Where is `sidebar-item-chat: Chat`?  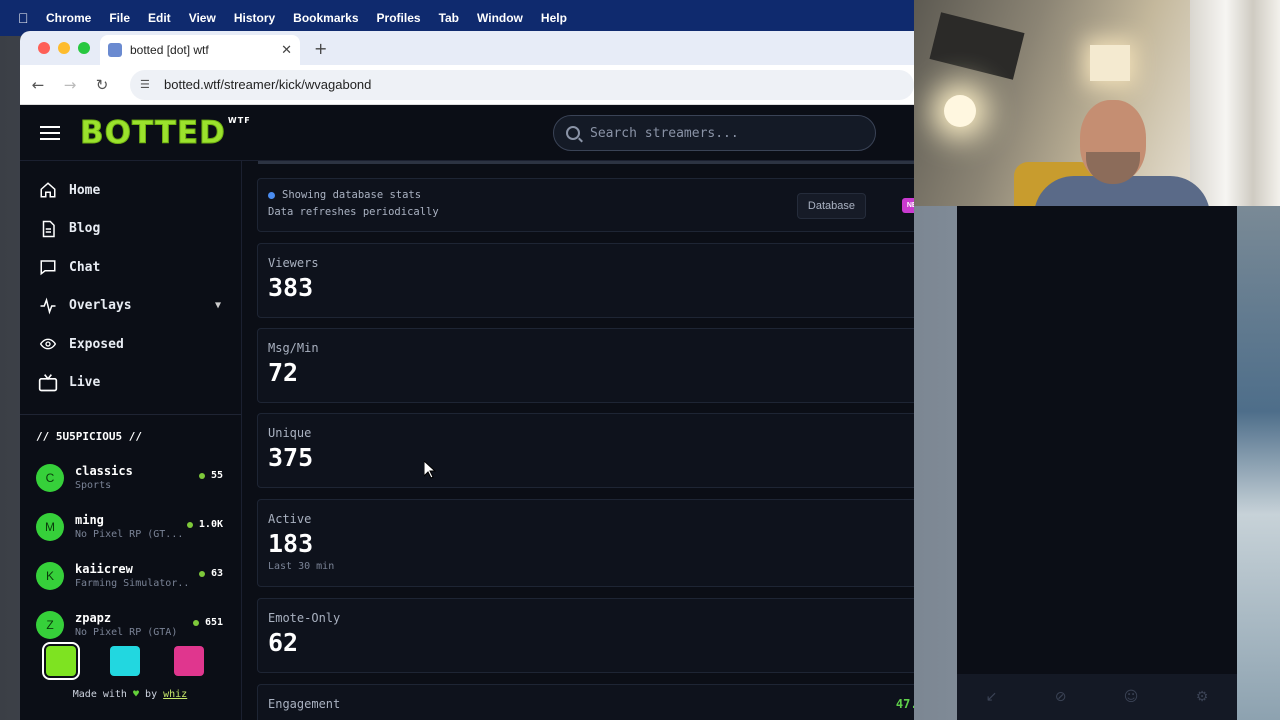 sidebar-item-chat: Chat is located at coordinates (130, 267).